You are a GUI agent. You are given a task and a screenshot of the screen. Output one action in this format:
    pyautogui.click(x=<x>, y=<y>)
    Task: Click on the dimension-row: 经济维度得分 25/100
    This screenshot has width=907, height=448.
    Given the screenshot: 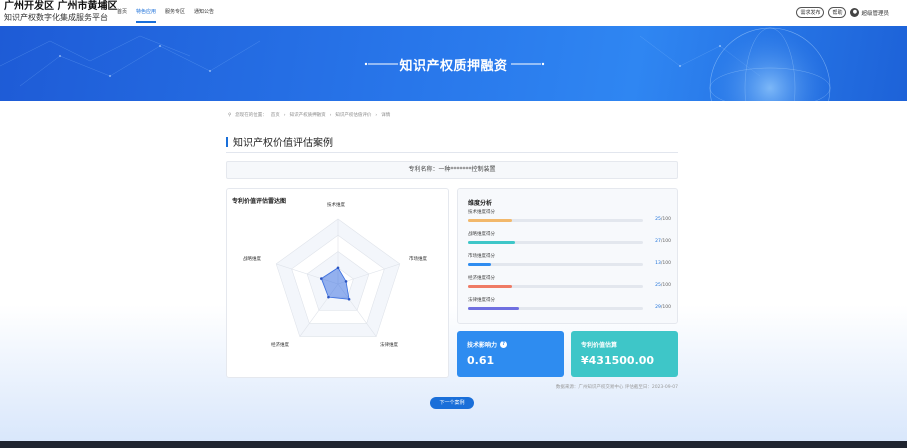 What is the action you would take?
    pyautogui.click(x=569, y=283)
    